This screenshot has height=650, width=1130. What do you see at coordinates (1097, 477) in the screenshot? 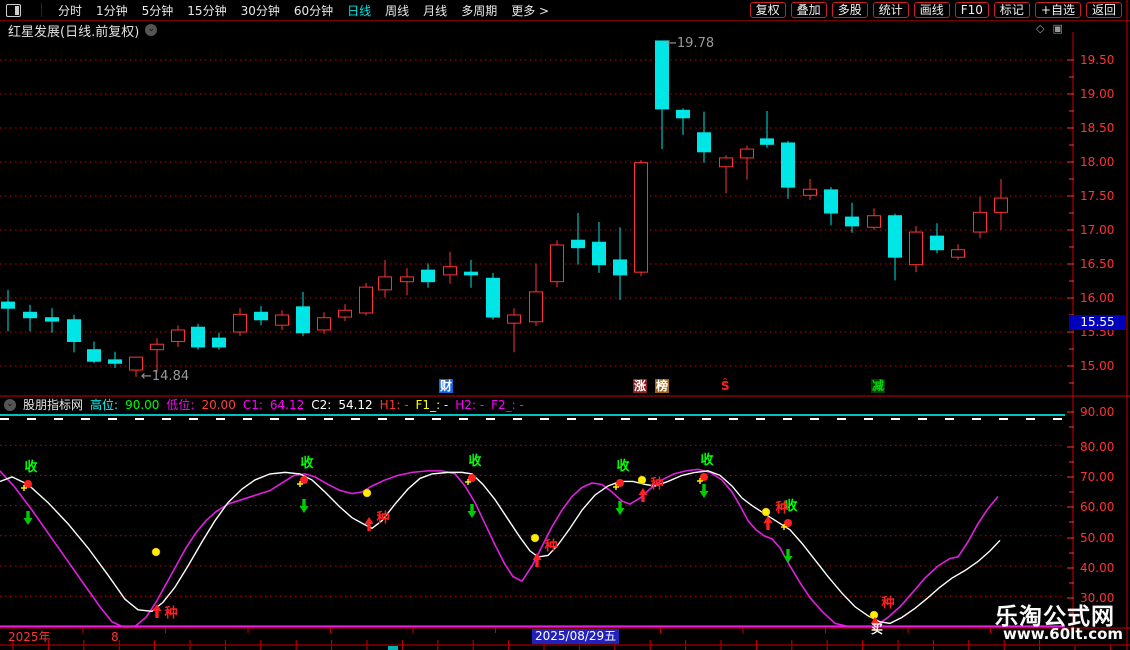
I see `indicator-axis-label: 70.00` at bounding box center [1097, 477].